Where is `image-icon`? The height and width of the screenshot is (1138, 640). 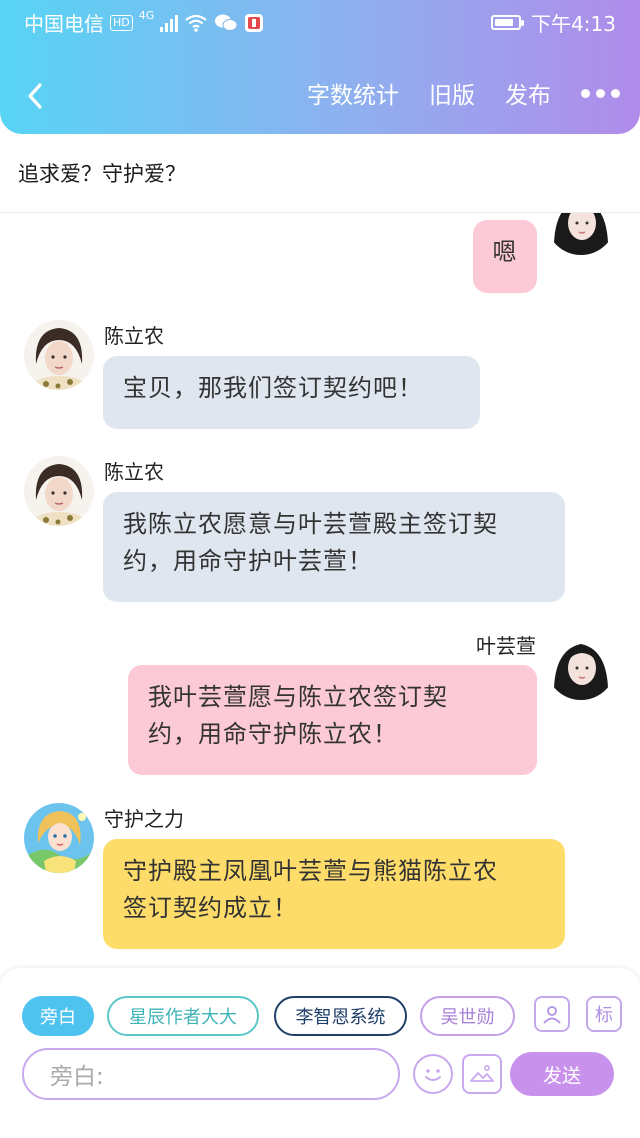 image-icon is located at coordinates (482, 1074).